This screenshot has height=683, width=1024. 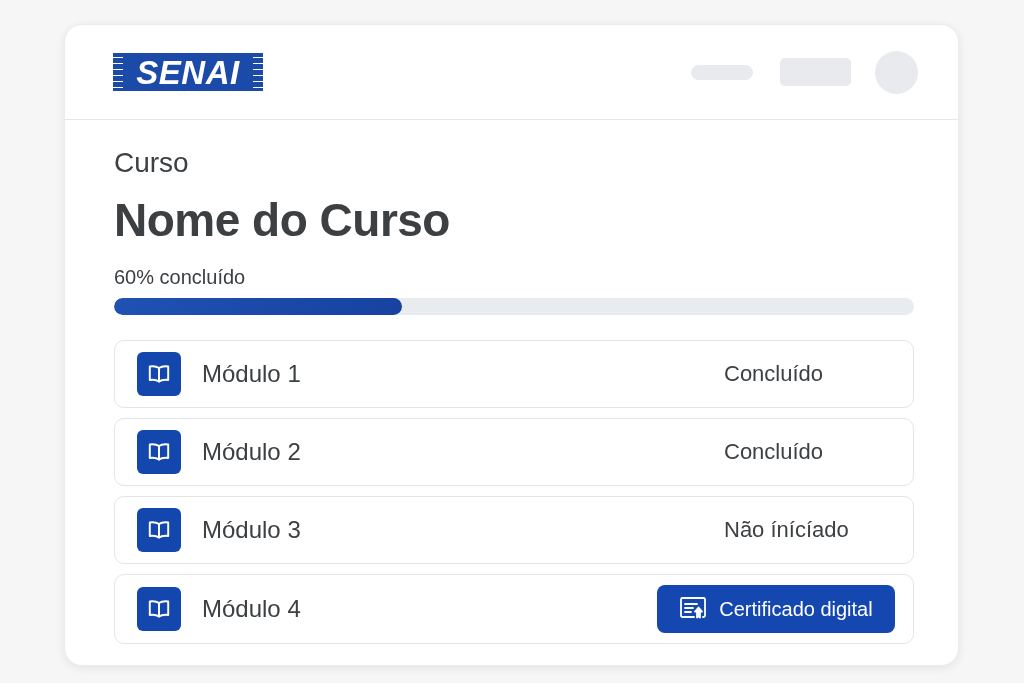 What do you see at coordinates (180, 277) in the screenshot?
I see `progress-label: 60% concluído` at bounding box center [180, 277].